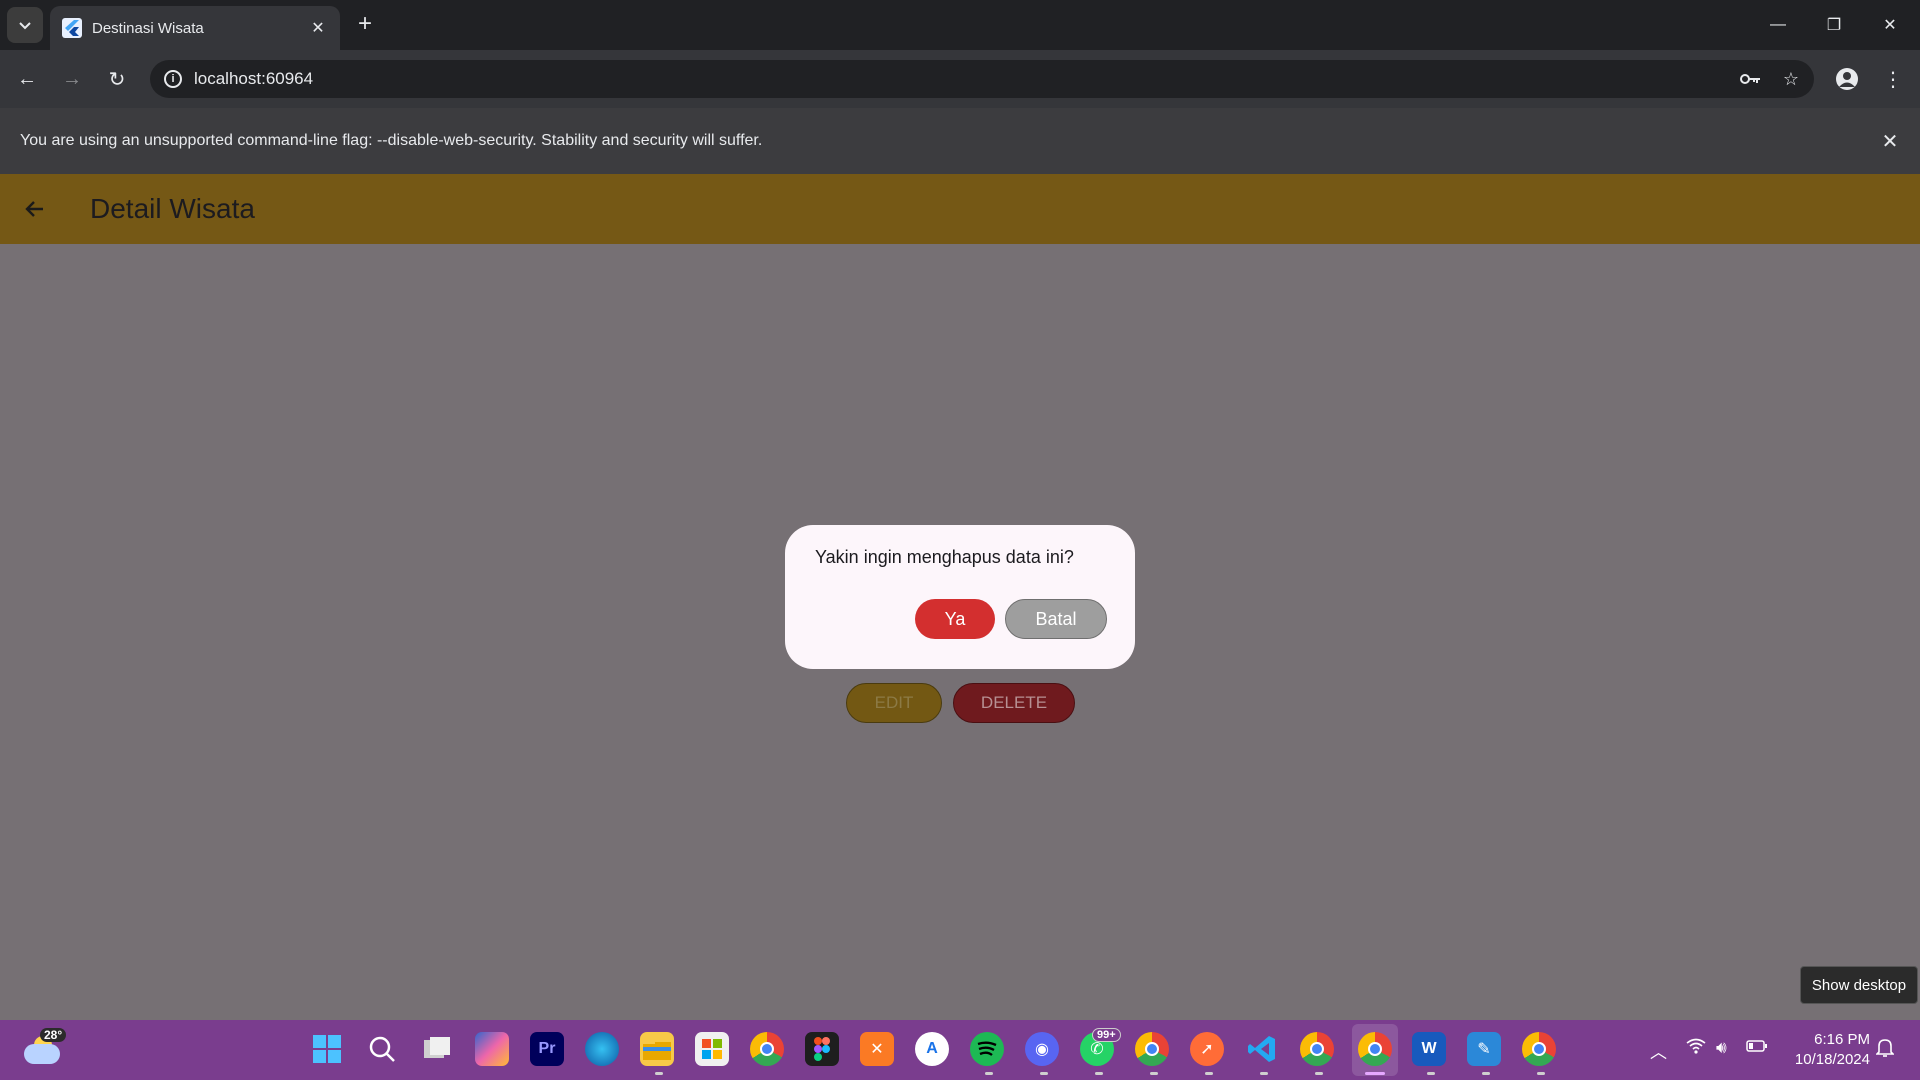 The image size is (1920, 1080). I want to click on whatsapp-badge: 99+, so click(1106, 1035).